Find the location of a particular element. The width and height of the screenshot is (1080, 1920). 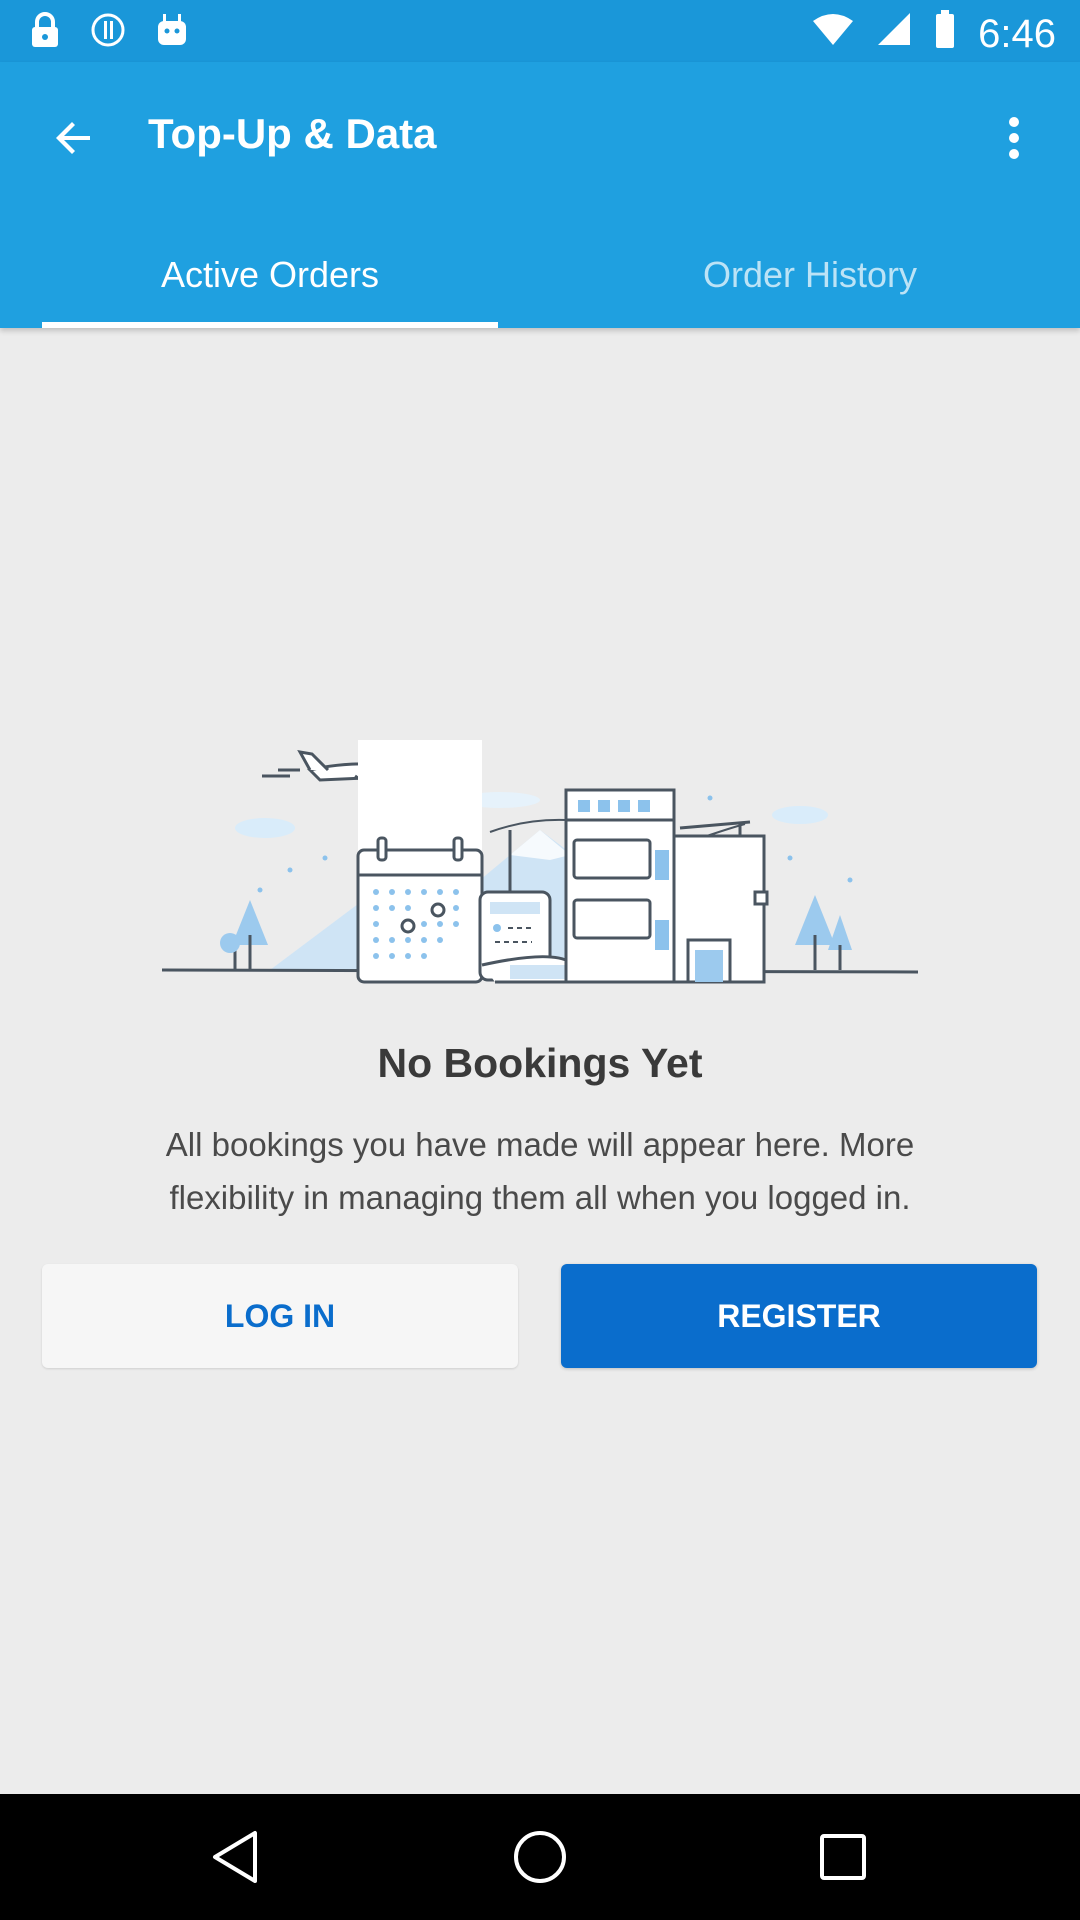

system-nav-bar is located at coordinates (540, 1857).